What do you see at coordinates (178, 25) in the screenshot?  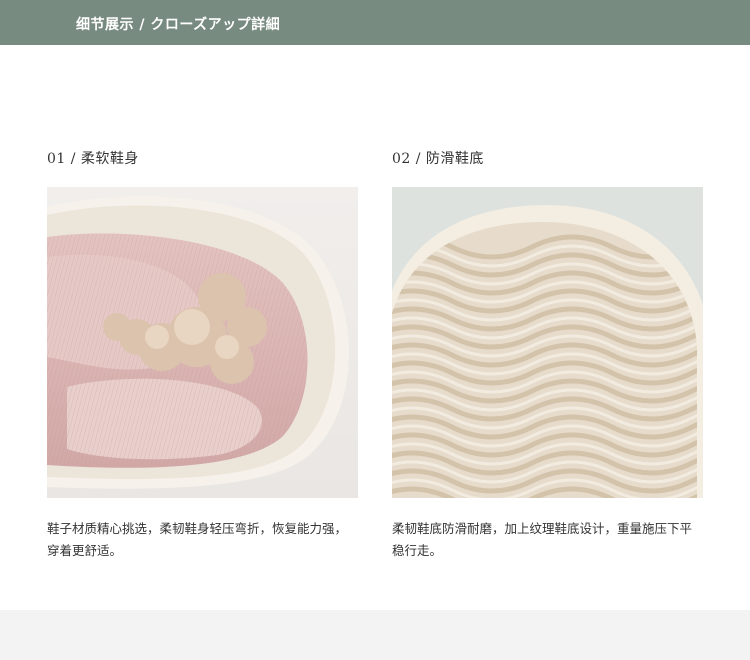 I see `section-title: 细节展示 / クローズアップ詳細` at bounding box center [178, 25].